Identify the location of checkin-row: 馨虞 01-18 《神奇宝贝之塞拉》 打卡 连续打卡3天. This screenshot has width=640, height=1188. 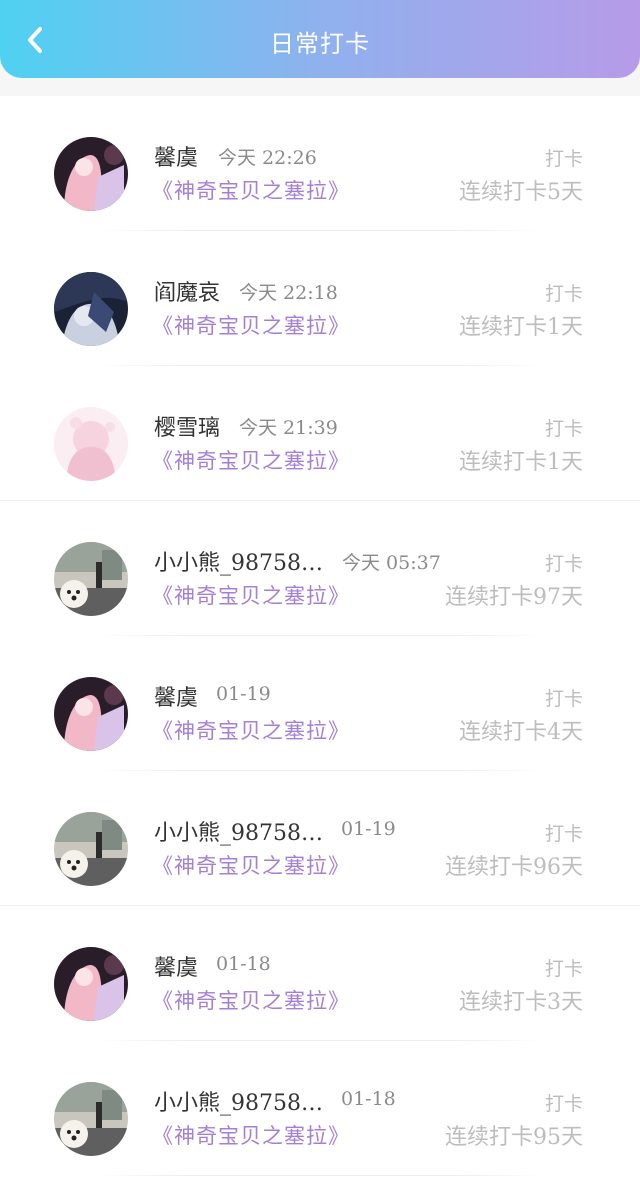
(320, 973).